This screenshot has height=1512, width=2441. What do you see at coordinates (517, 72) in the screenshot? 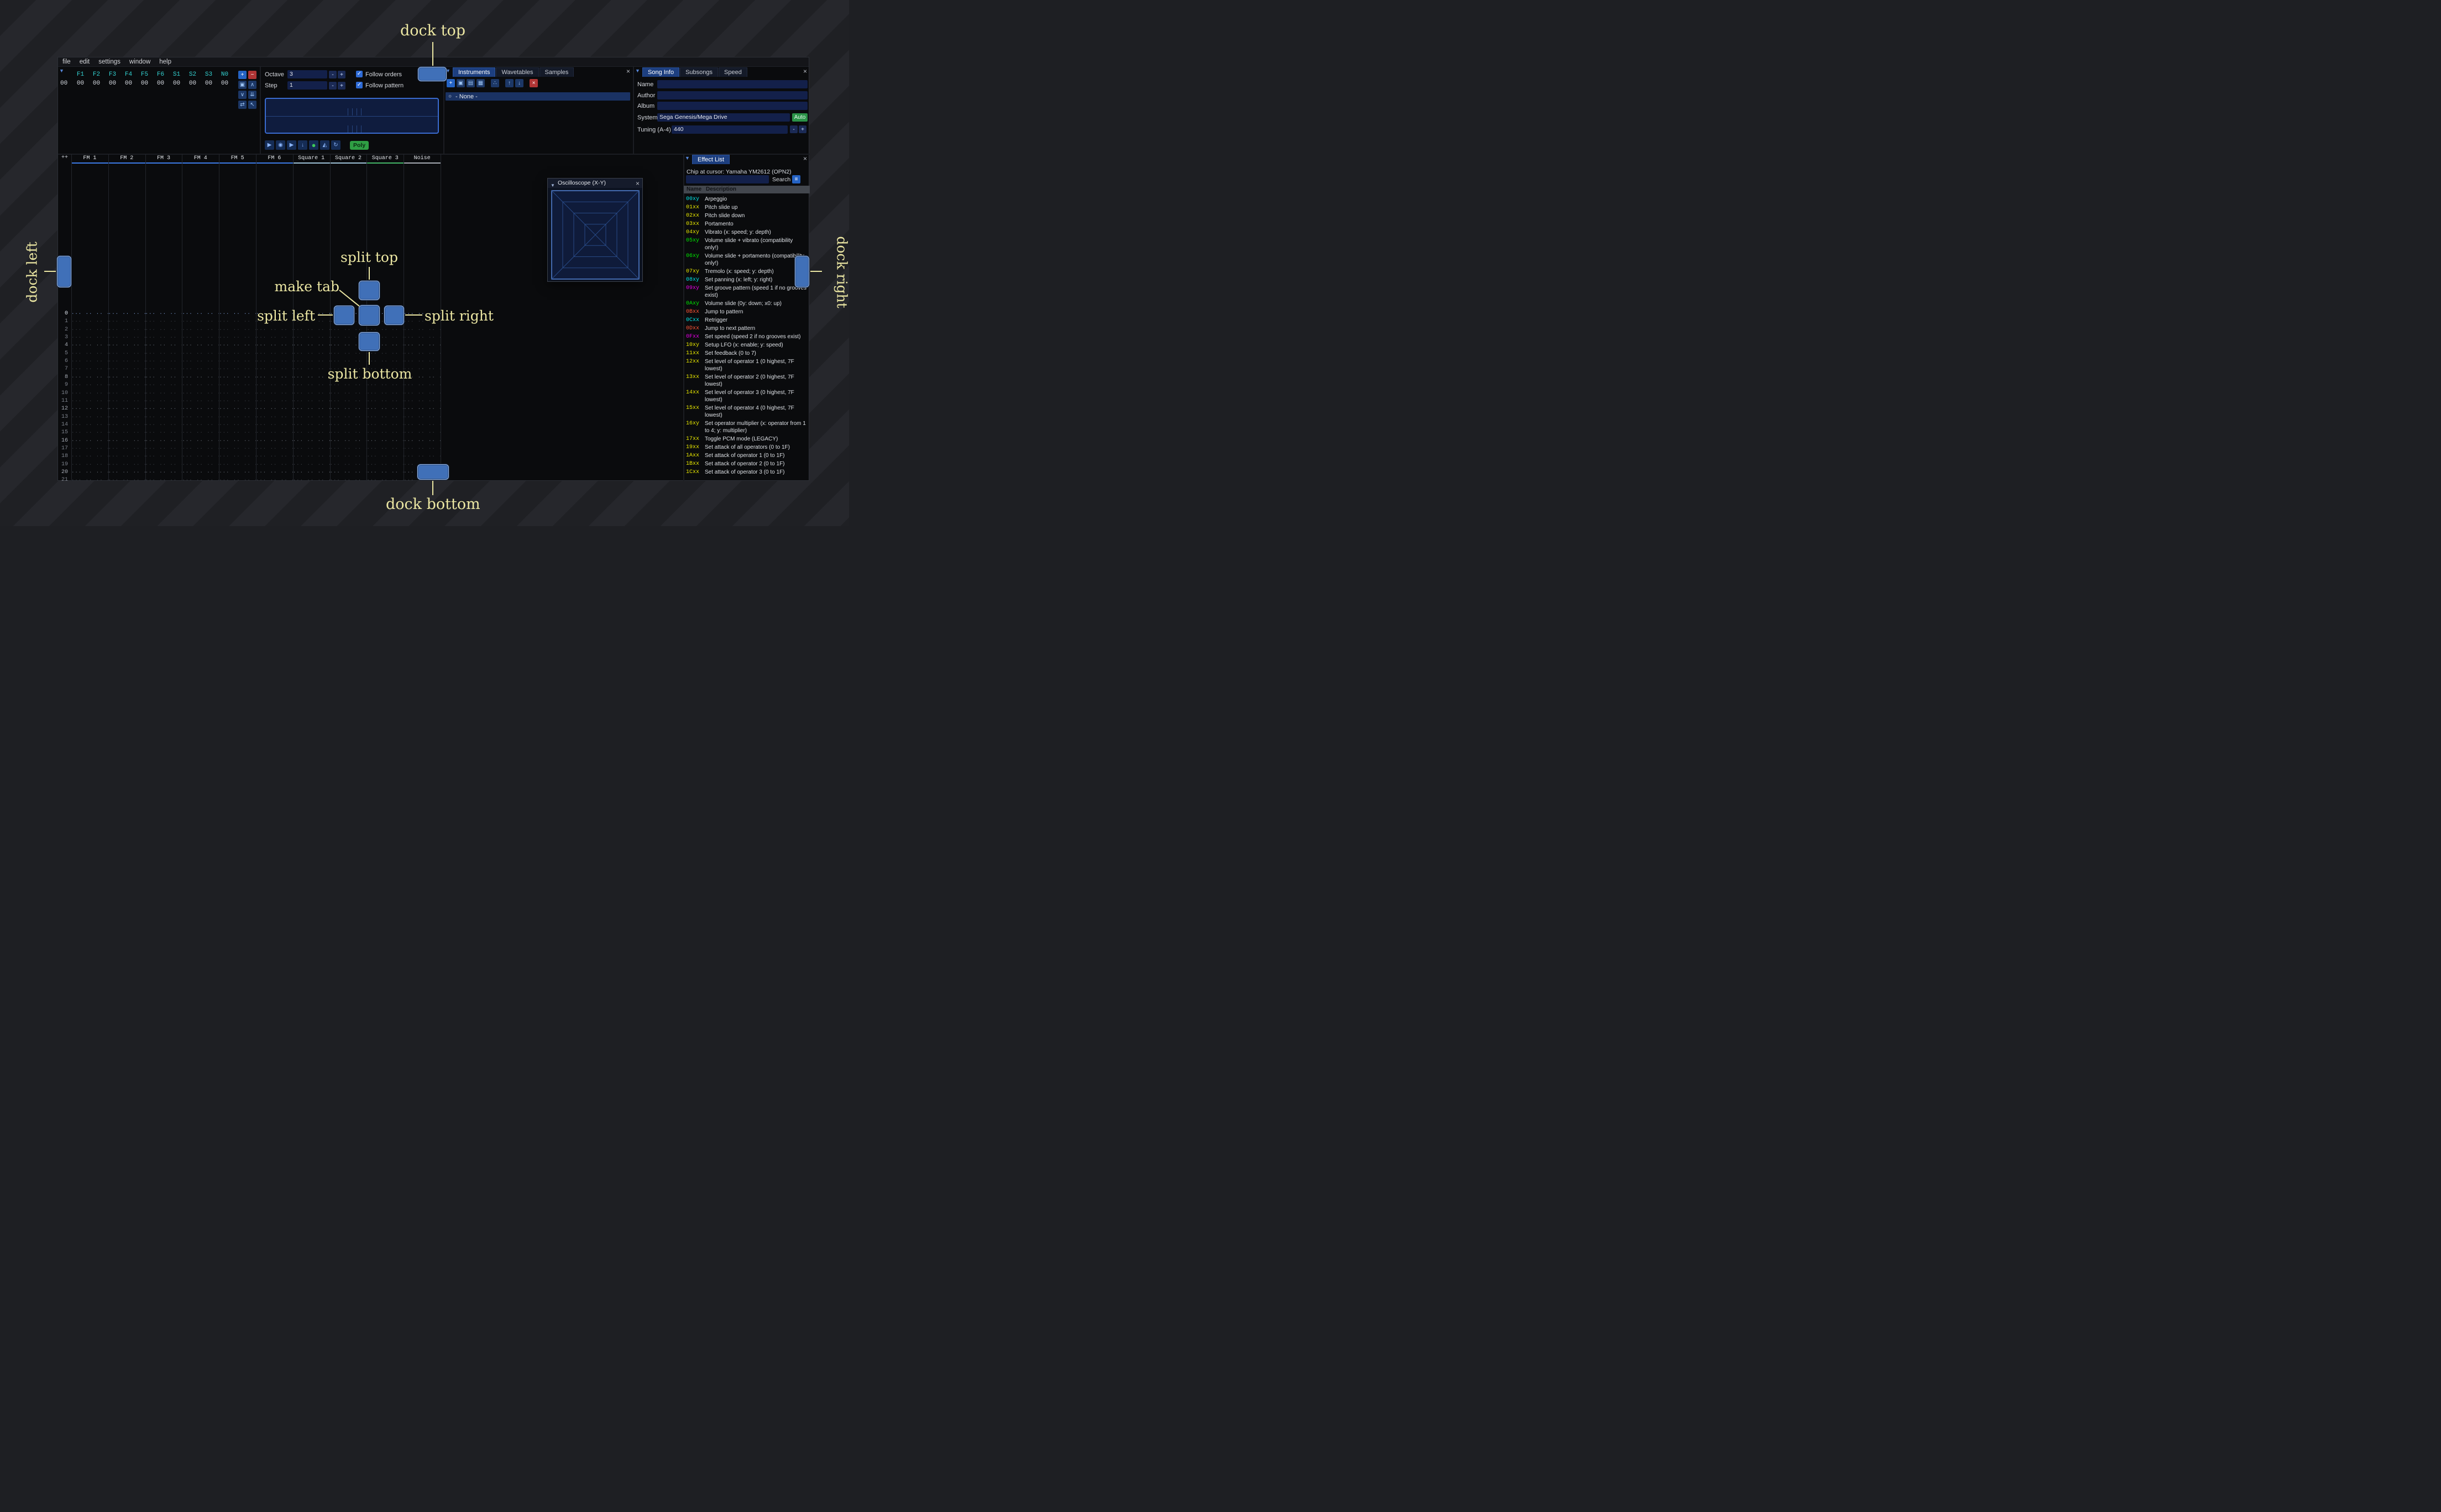
I see `tab-wavetables: Wavetables` at bounding box center [517, 72].